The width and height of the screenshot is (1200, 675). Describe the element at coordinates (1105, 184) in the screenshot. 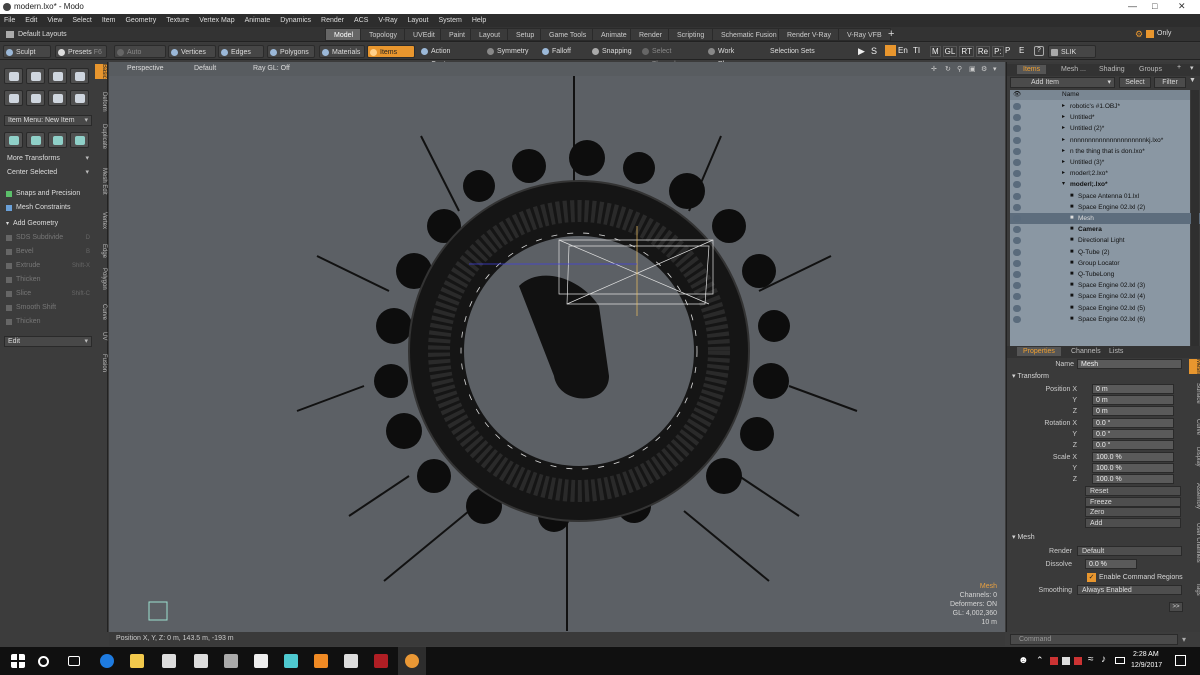

I see `item-list-row: ▾ moderl;.lxo*` at that location.